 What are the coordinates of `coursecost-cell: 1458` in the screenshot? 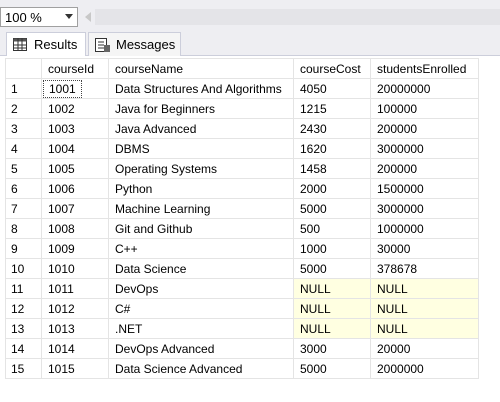 It's located at (332, 168).